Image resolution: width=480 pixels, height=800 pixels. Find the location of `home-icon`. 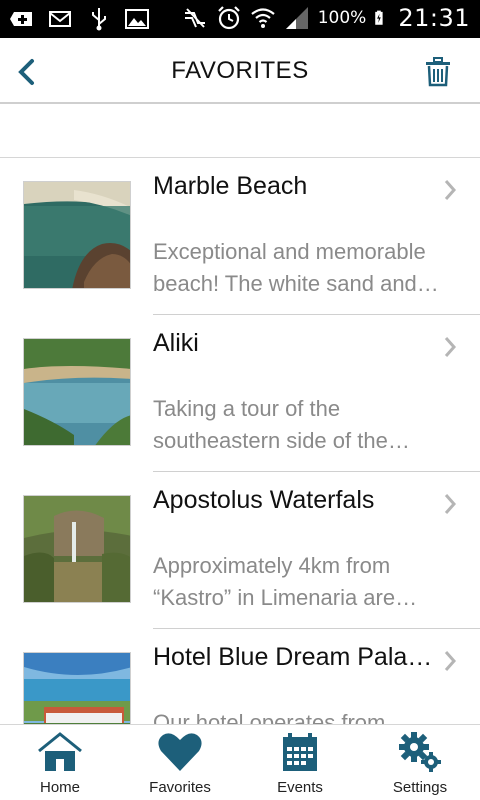

home-icon is located at coordinates (60, 752).